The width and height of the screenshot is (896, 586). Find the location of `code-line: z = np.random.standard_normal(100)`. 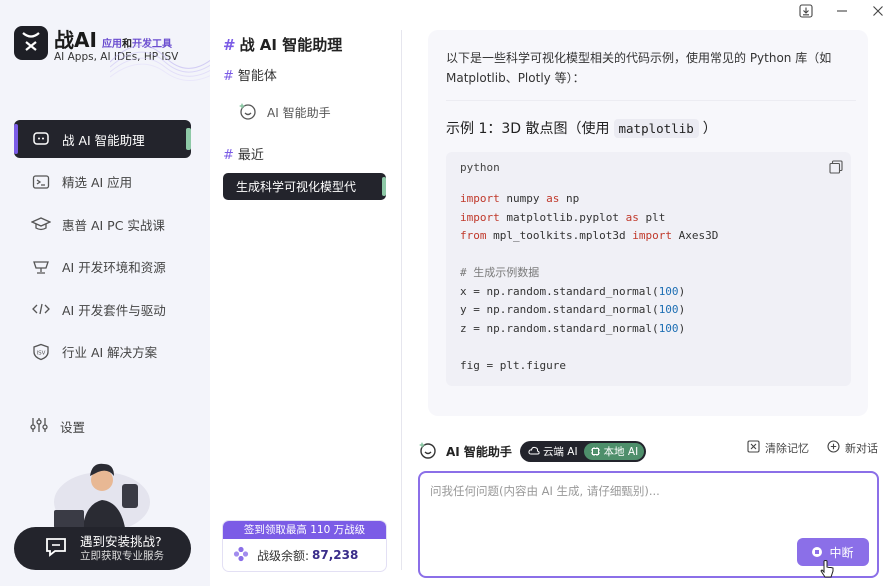

code-line: z = np.random.standard_normal(100) is located at coordinates (573, 328).